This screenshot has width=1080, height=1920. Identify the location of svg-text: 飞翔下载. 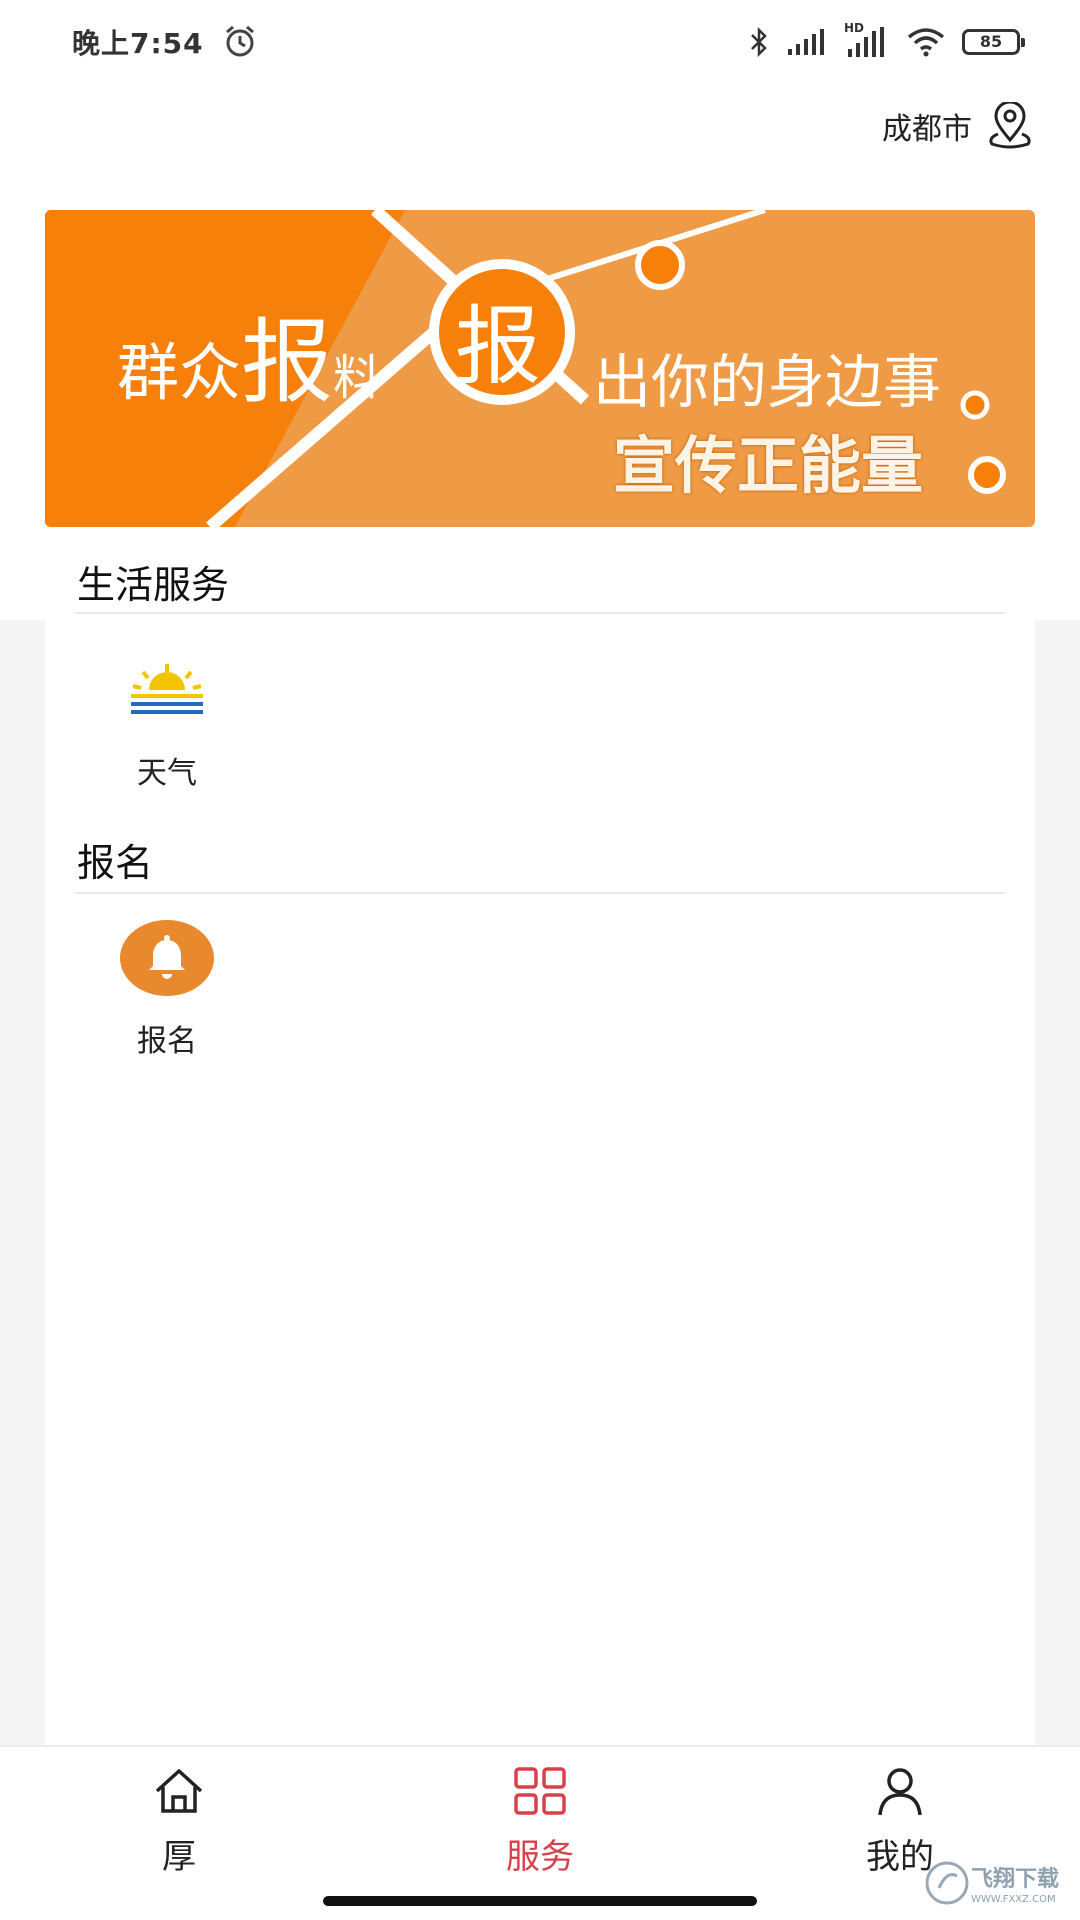
(1015, 1879).